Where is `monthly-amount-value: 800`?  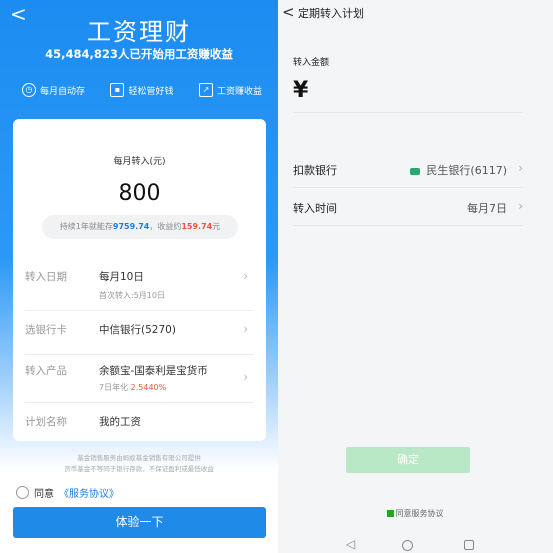
monthly-amount-value: 800 is located at coordinates (139, 193).